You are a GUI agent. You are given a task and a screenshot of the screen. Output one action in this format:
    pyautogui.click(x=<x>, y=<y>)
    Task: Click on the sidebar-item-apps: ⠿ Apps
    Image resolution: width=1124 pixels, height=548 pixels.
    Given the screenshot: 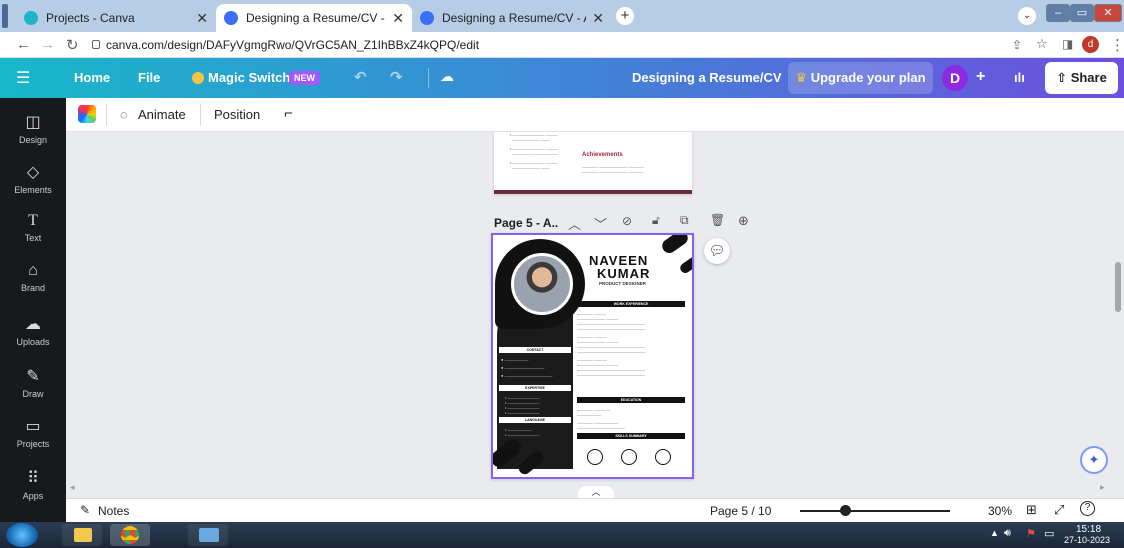 What is the action you would take?
    pyautogui.click(x=33, y=484)
    